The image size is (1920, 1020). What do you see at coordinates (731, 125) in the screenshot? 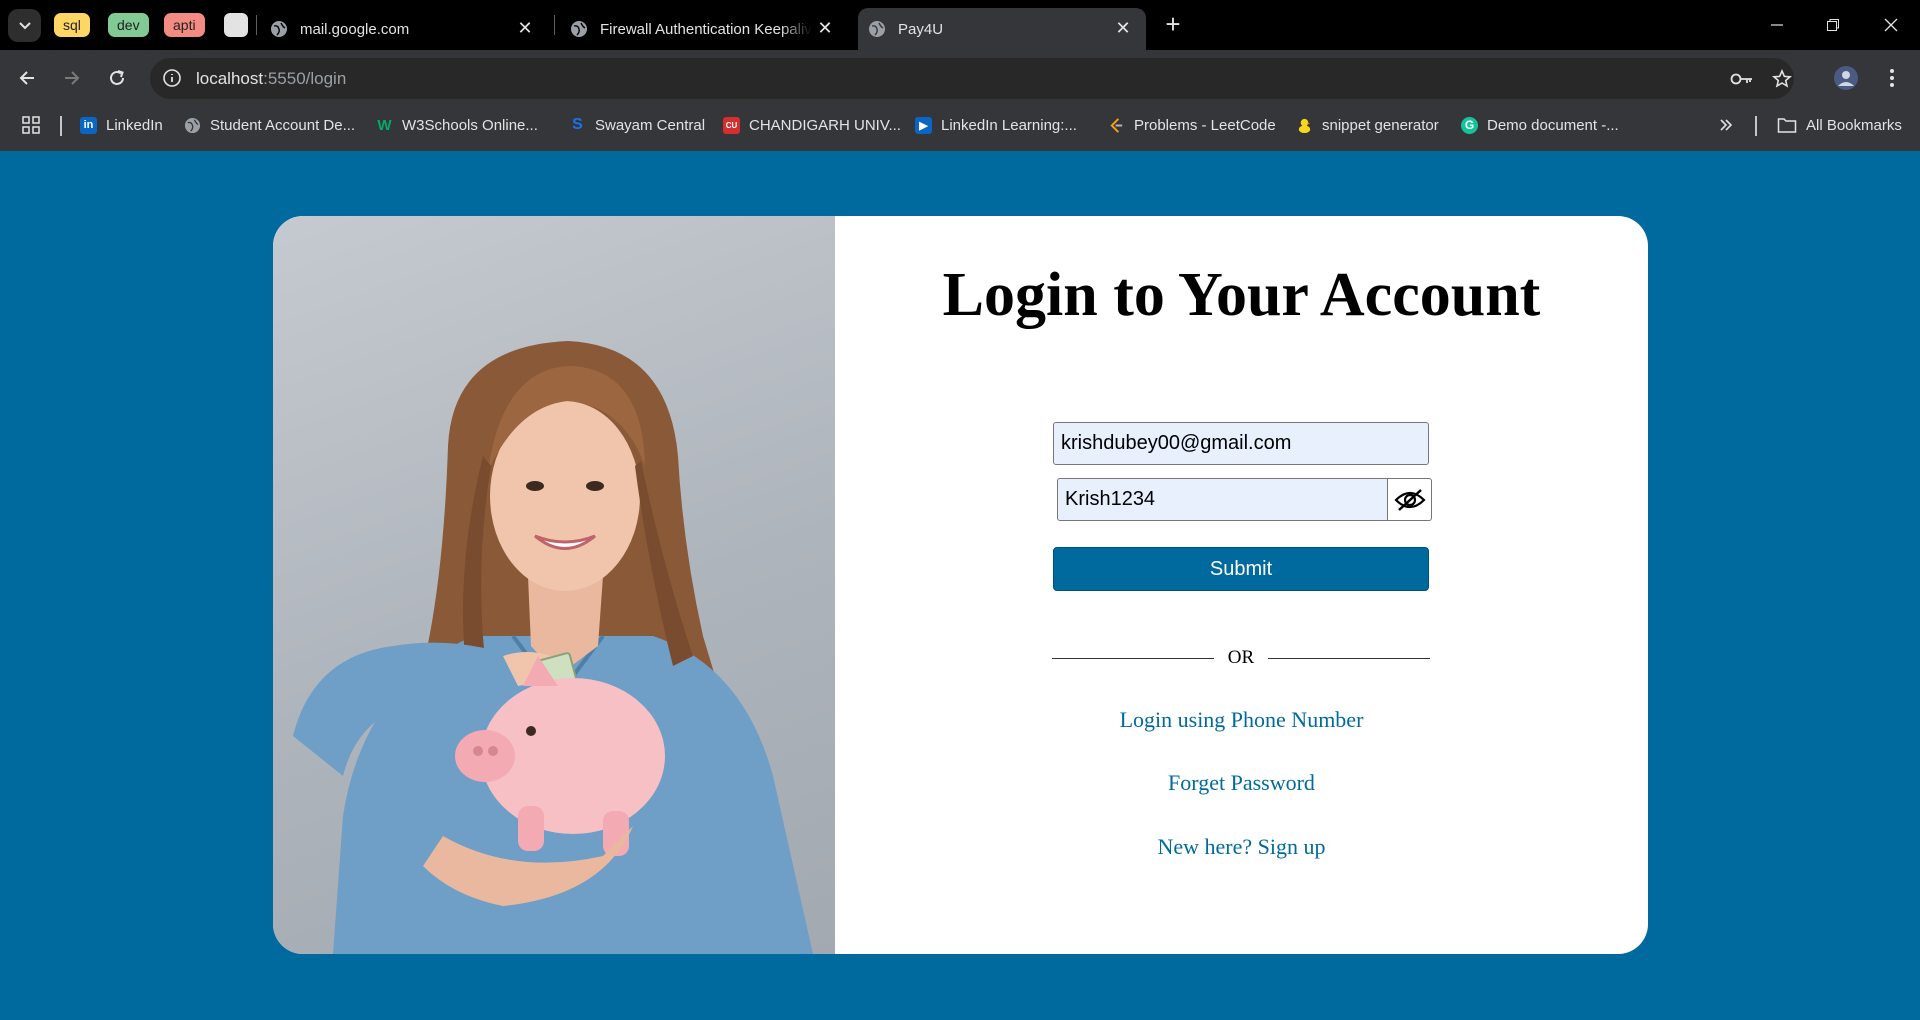
I see `cu-icon: CU` at bounding box center [731, 125].